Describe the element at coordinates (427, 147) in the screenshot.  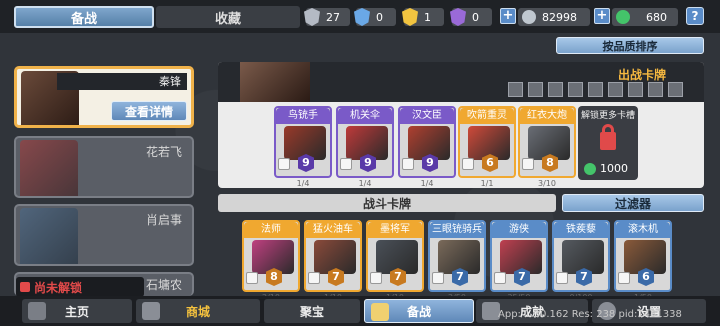
I see `deck-card: 汉文臣 9 1/4` at that location.